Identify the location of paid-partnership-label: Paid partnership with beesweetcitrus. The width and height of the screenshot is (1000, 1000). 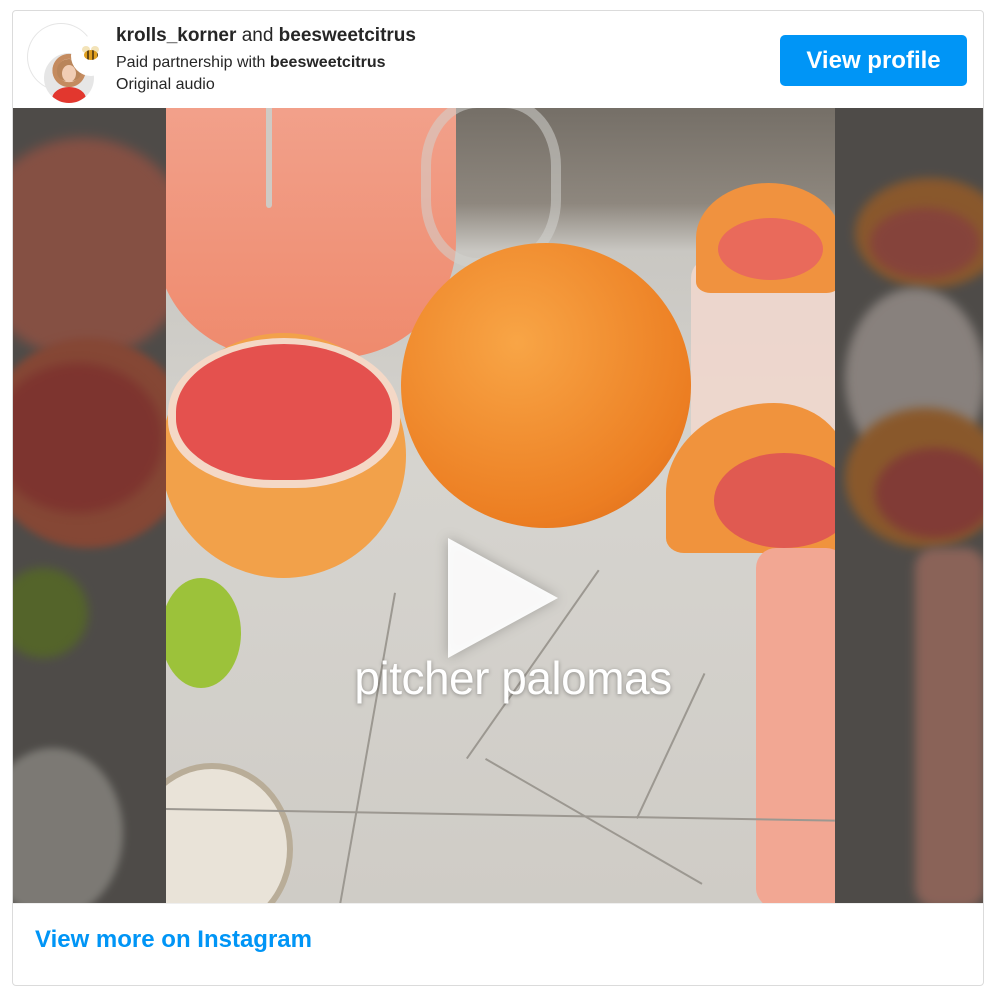
(250, 63).